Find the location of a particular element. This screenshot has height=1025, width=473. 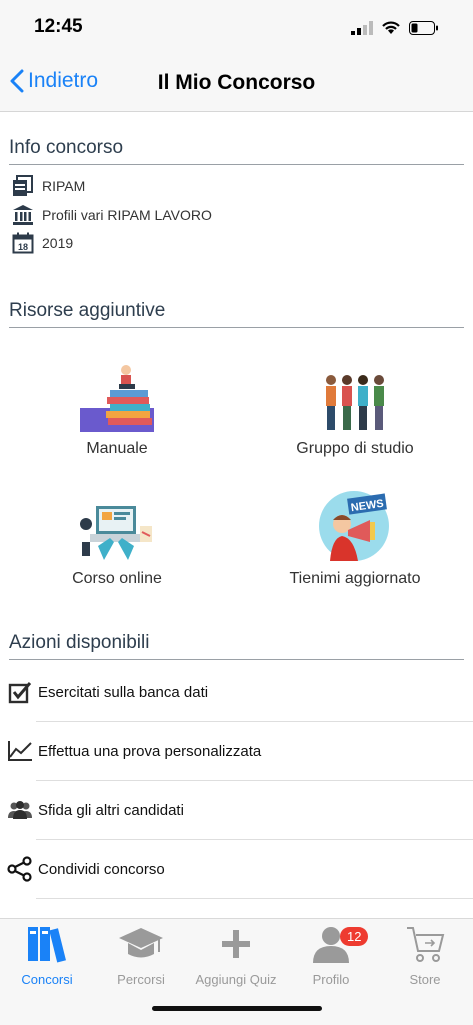

status-bar: 12:45 is located at coordinates (236, 28).